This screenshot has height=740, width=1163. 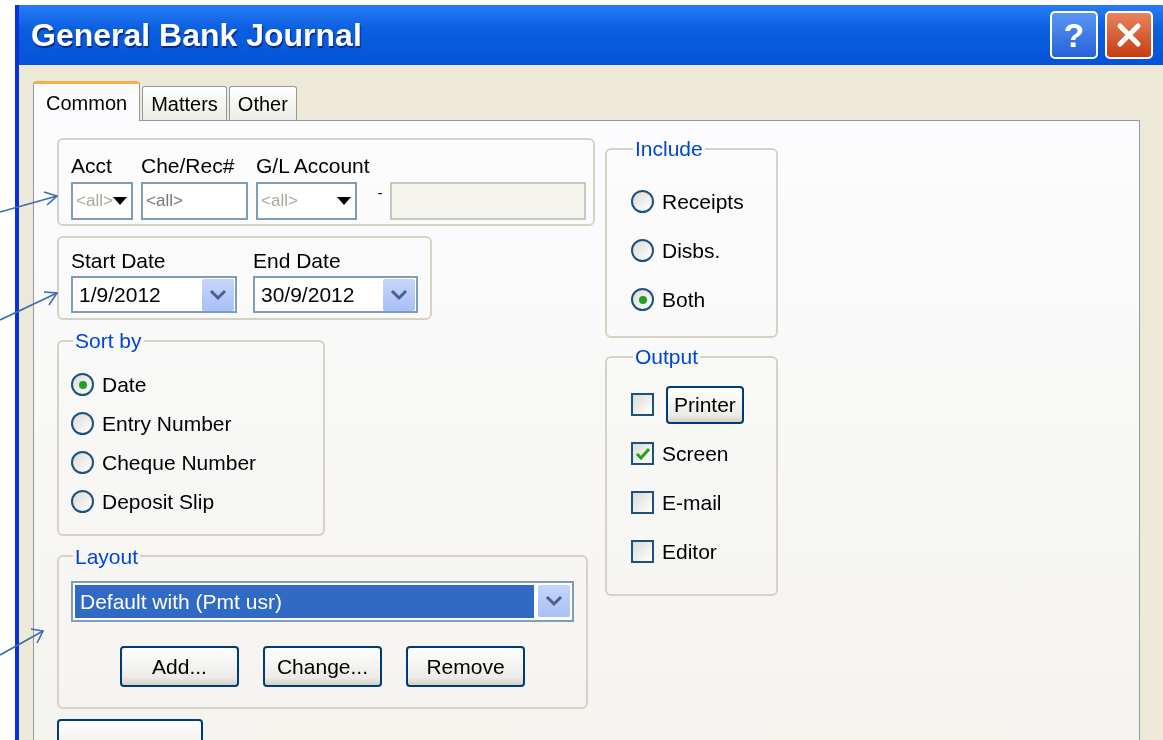 What do you see at coordinates (695, 453) in the screenshot?
I see `option-label: Screen` at bounding box center [695, 453].